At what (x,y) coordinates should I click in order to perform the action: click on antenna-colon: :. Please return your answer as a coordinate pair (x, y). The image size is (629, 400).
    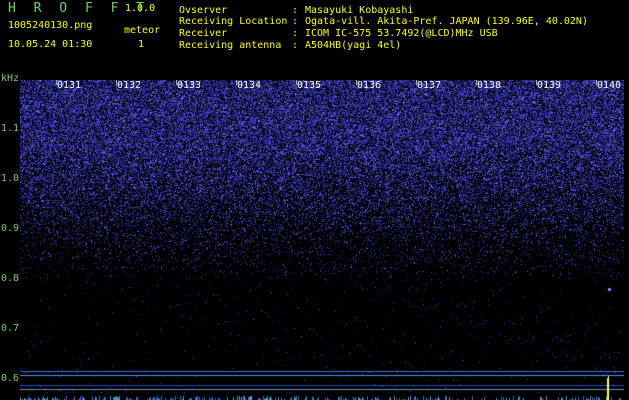
    Looking at the image, I should click on (295, 45).